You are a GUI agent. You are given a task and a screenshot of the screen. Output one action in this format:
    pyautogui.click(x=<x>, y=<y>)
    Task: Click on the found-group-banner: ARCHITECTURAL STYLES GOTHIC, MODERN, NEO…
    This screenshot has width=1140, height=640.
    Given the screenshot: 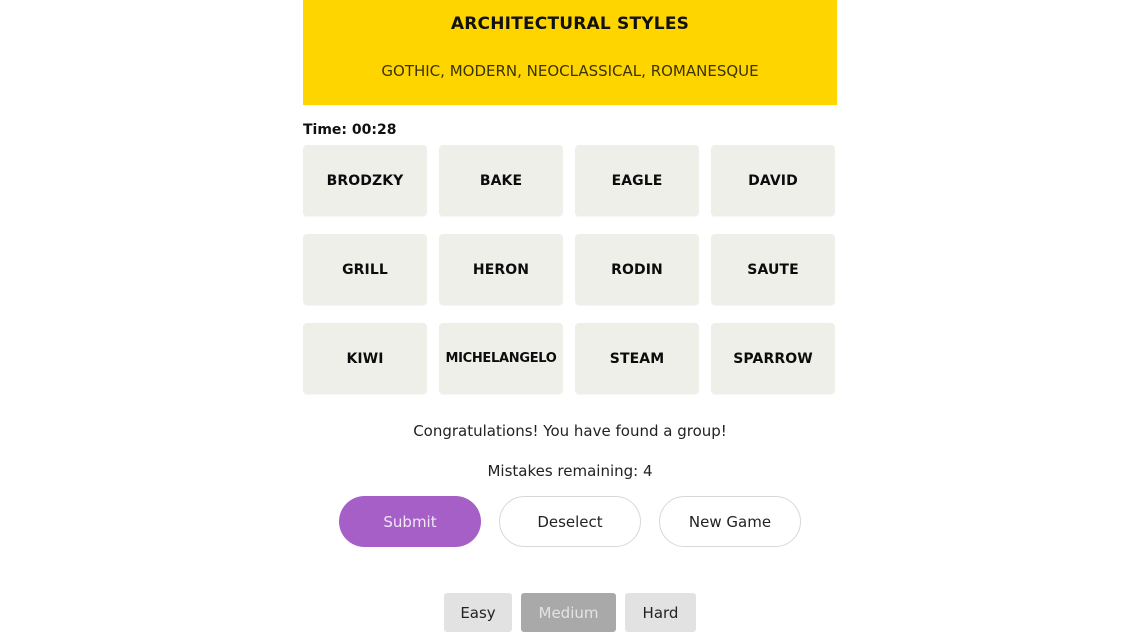 What is the action you would take?
    pyautogui.click(x=570, y=52)
    